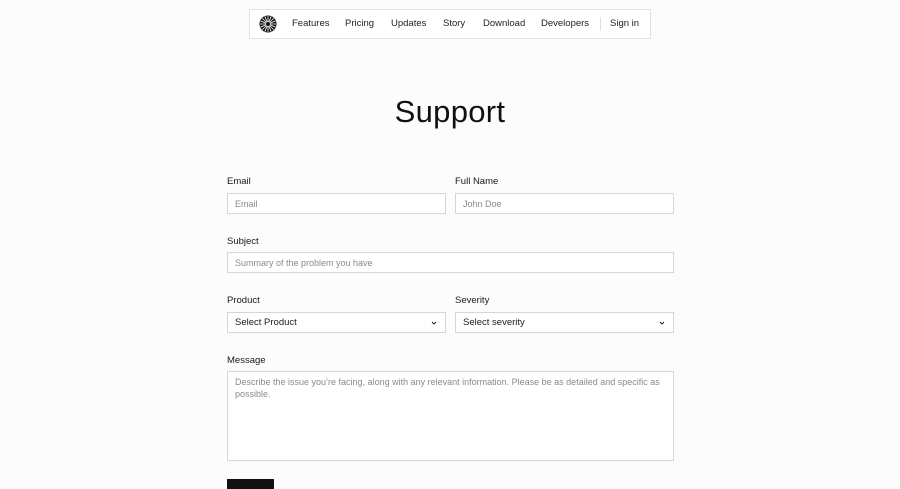 This screenshot has height=489, width=900. I want to click on nav-link-features: Features, so click(311, 24).